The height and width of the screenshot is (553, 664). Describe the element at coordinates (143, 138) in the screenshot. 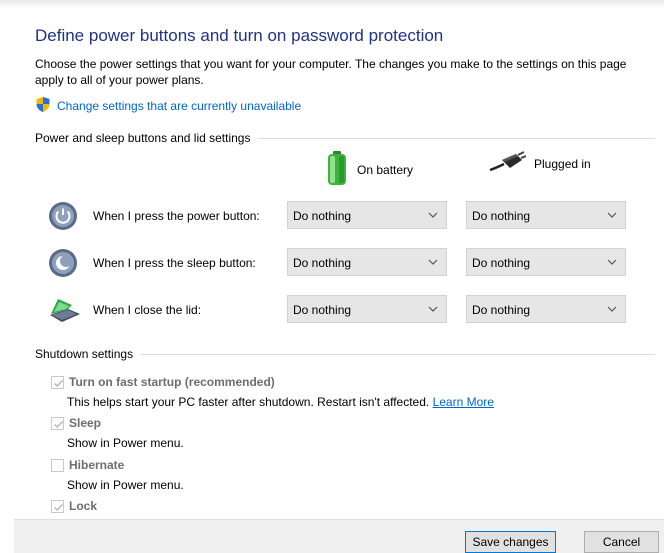

I see `power-section-title: Power and sleep buttons and lid settings` at that location.